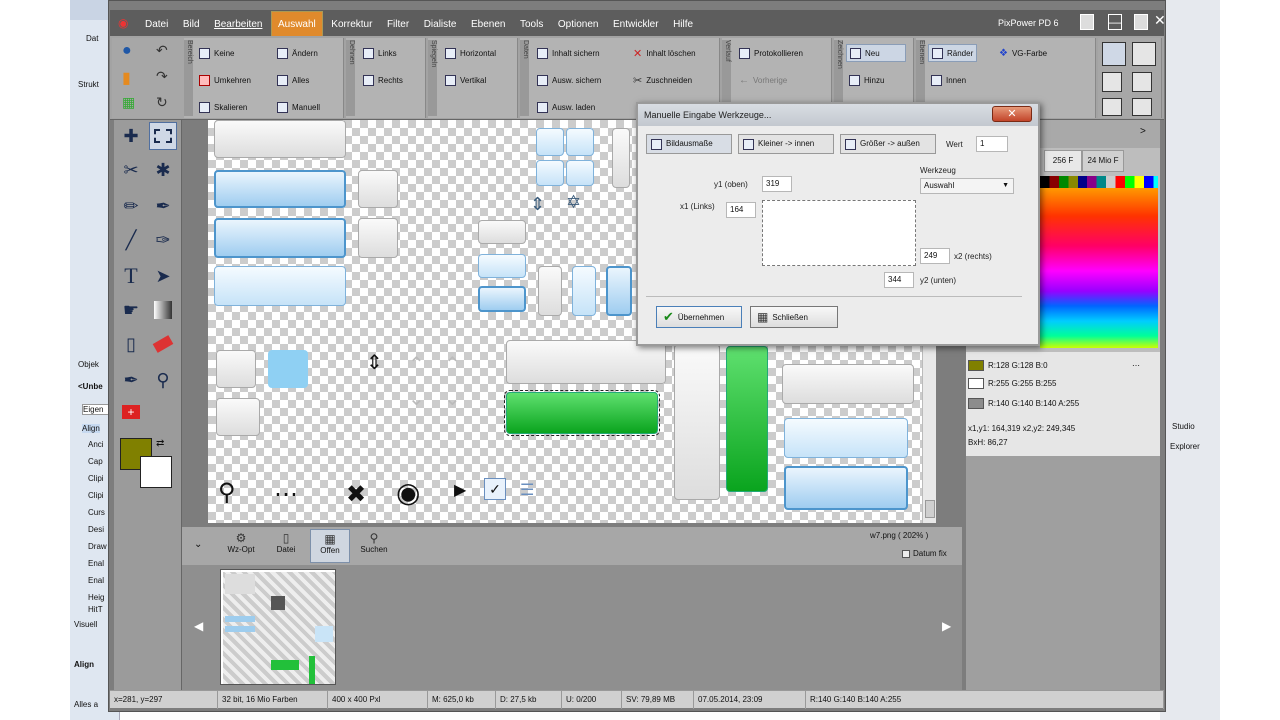 The height and width of the screenshot is (720, 1280). I want to click on swap-colors-icon: ⇄, so click(160, 443).